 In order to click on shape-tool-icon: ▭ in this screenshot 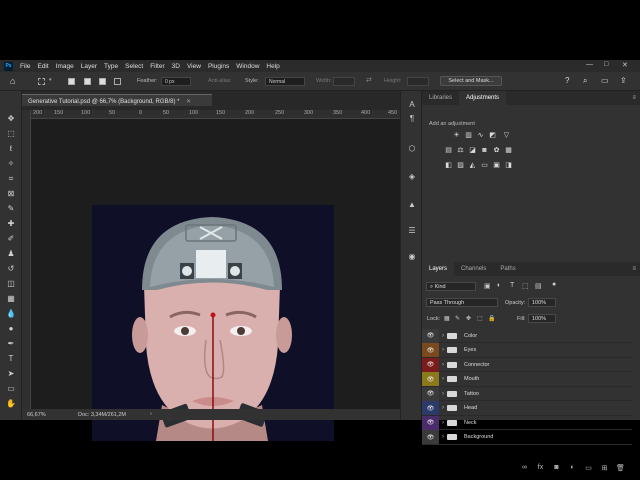, I will do `click(11, 388)`.